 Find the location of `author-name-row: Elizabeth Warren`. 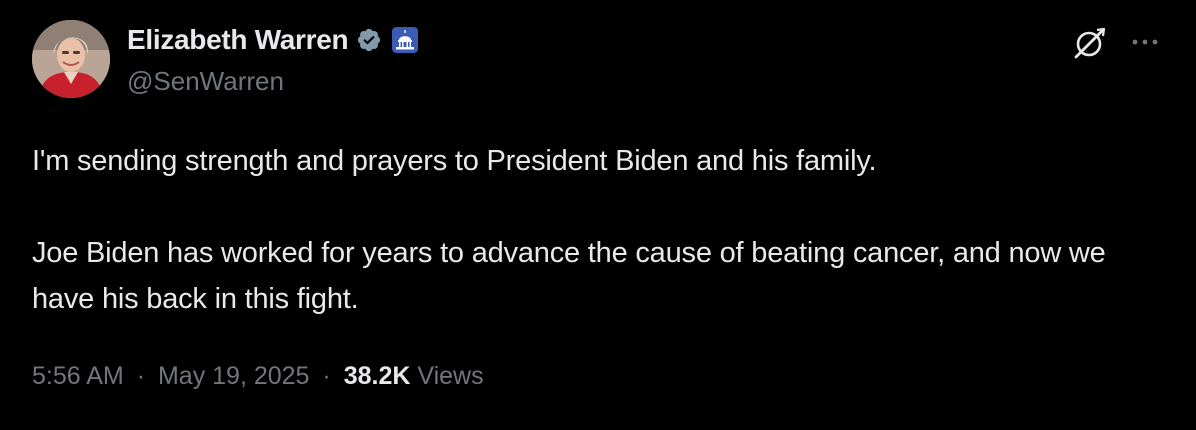

author-name-row: Elizabeth Warren is located at coordinates (273, 40).